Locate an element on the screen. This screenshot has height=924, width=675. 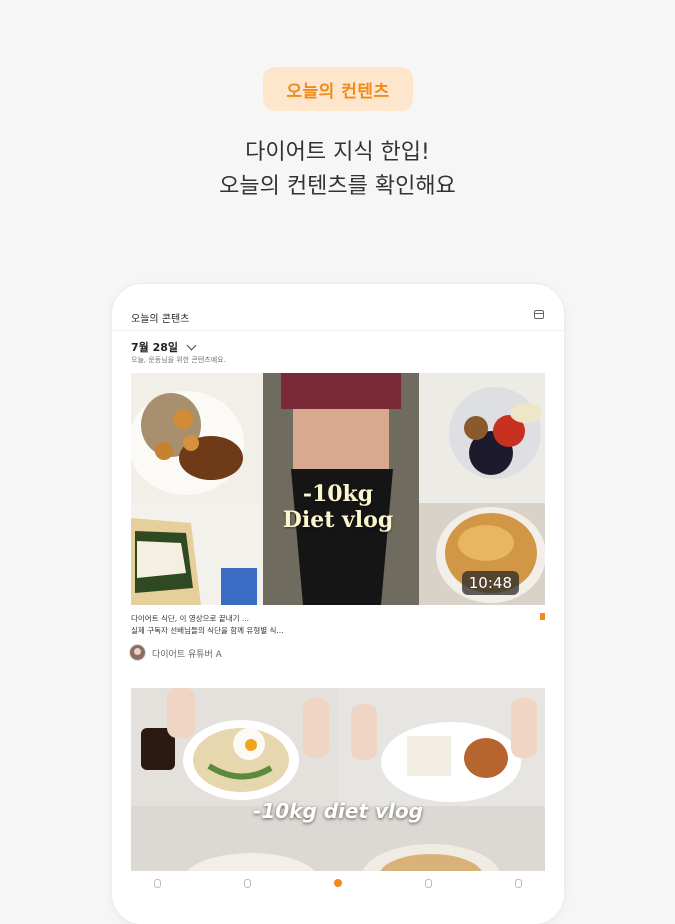
promo-headline-line2: 오늘의 컨텐츠를 확인해요 is located at coordinates (337, 186).